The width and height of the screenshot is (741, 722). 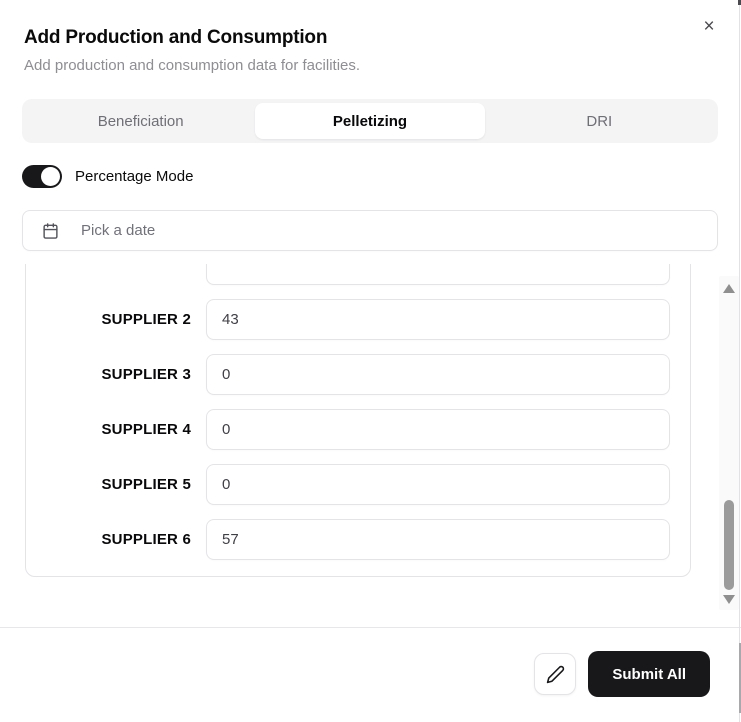 I want to click on supplier-row: SUPPLIER 6, so click(x=358, y=539).